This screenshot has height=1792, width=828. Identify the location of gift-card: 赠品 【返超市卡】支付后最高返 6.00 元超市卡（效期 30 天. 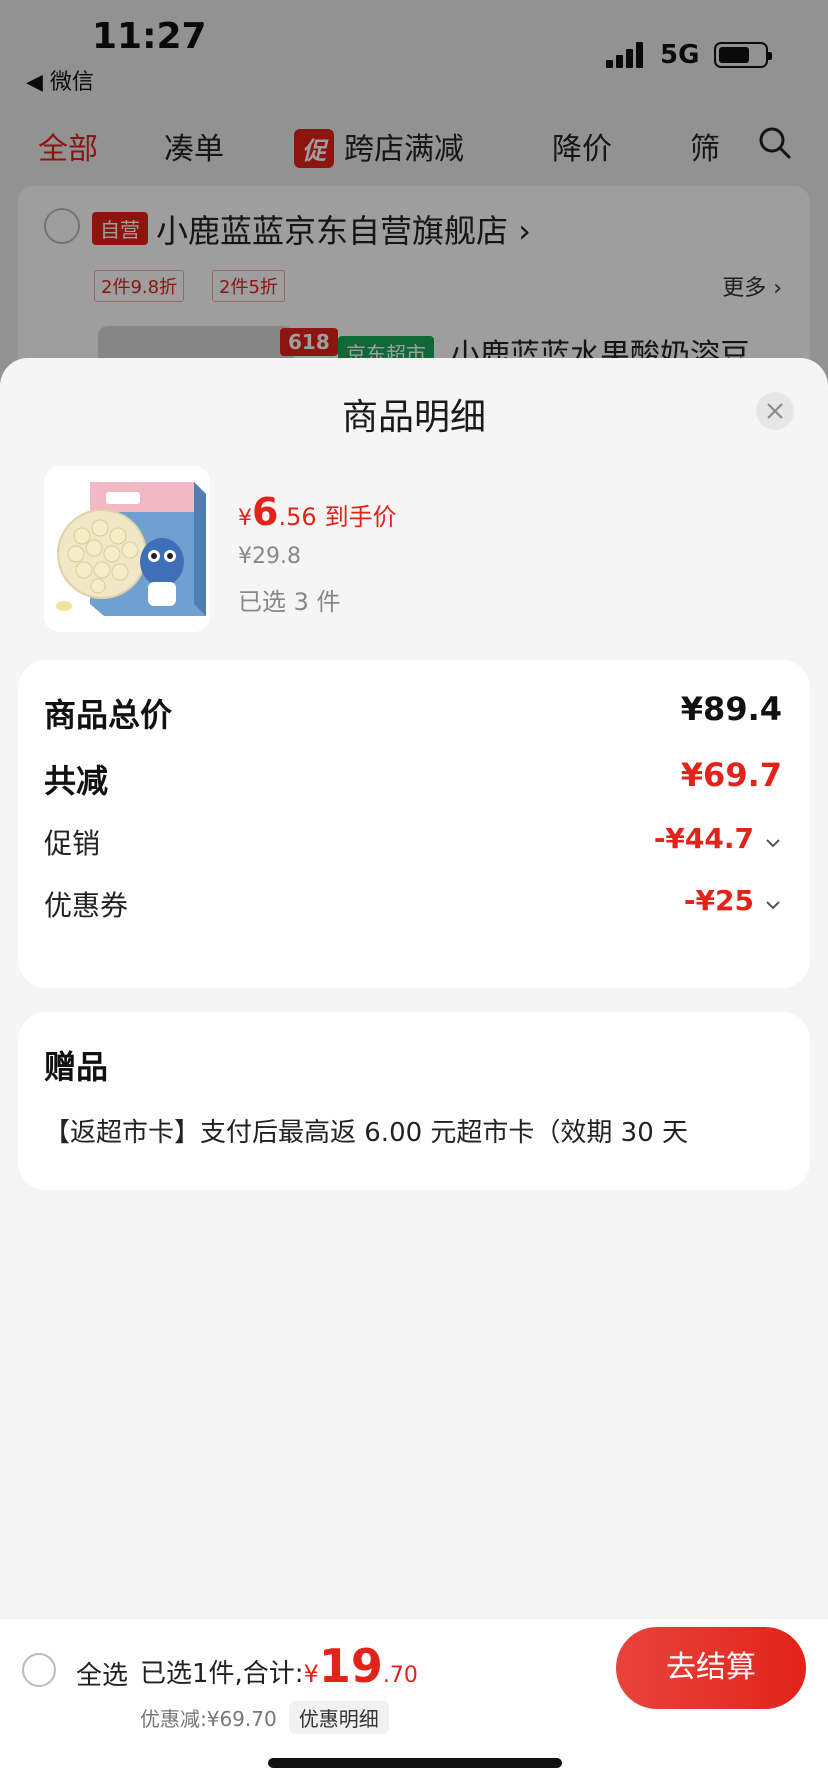
(414, 1101).